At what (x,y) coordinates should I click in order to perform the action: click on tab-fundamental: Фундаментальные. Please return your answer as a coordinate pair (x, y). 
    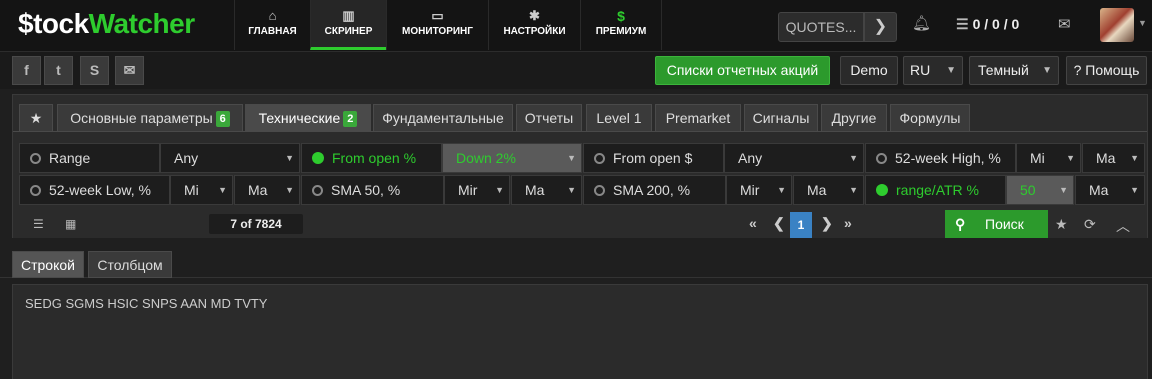
    Looking at the image, I should click on (443, 117).